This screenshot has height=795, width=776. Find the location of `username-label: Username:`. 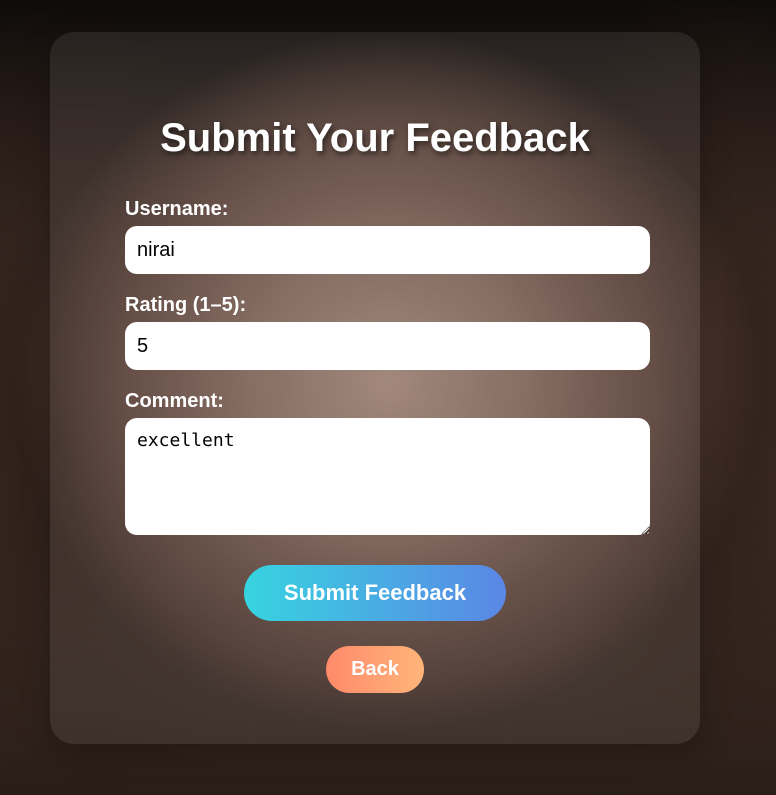

username-label: Username: is located at coordinates (177, 209).